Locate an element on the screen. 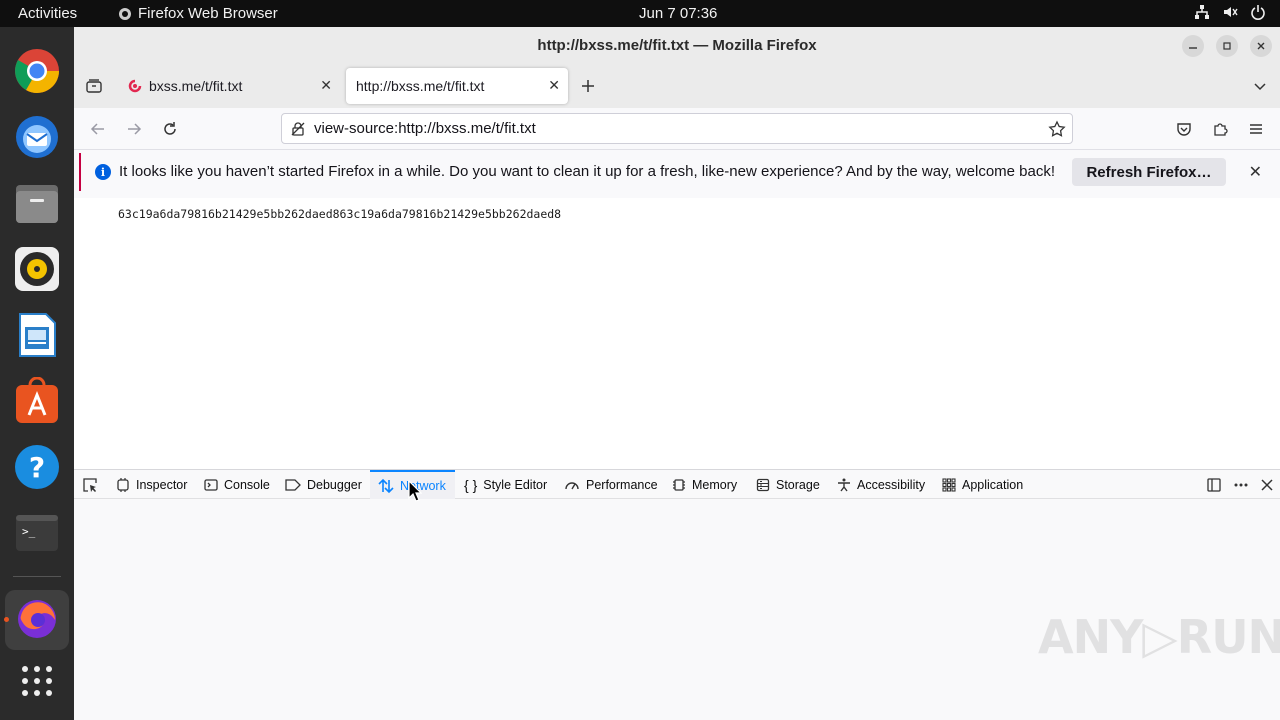  tab-application: Application is located at coordinates (982, 484).